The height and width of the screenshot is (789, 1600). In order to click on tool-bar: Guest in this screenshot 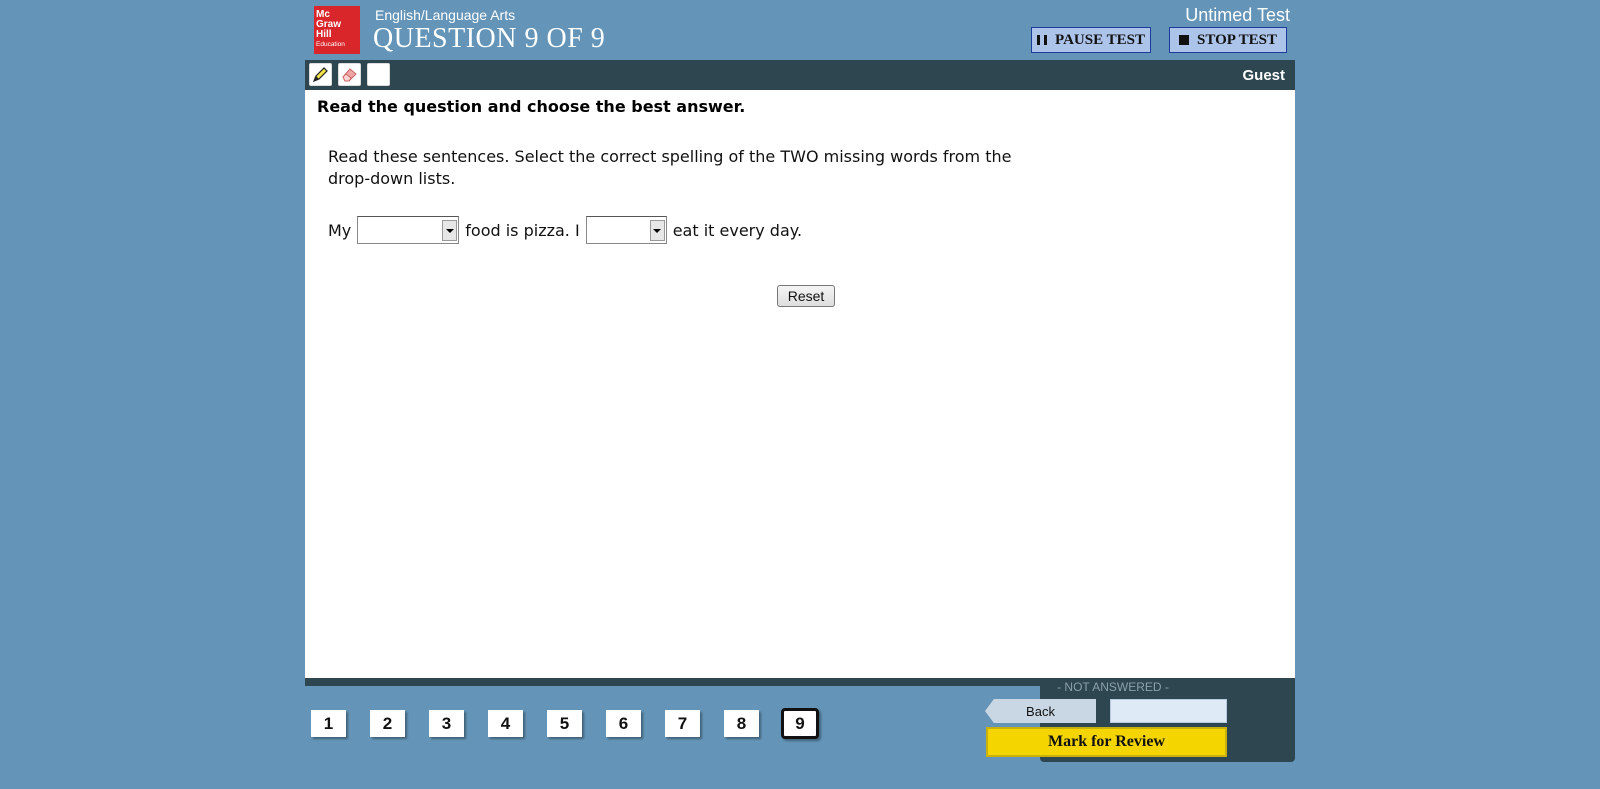, I will do `click(800, 75)`.